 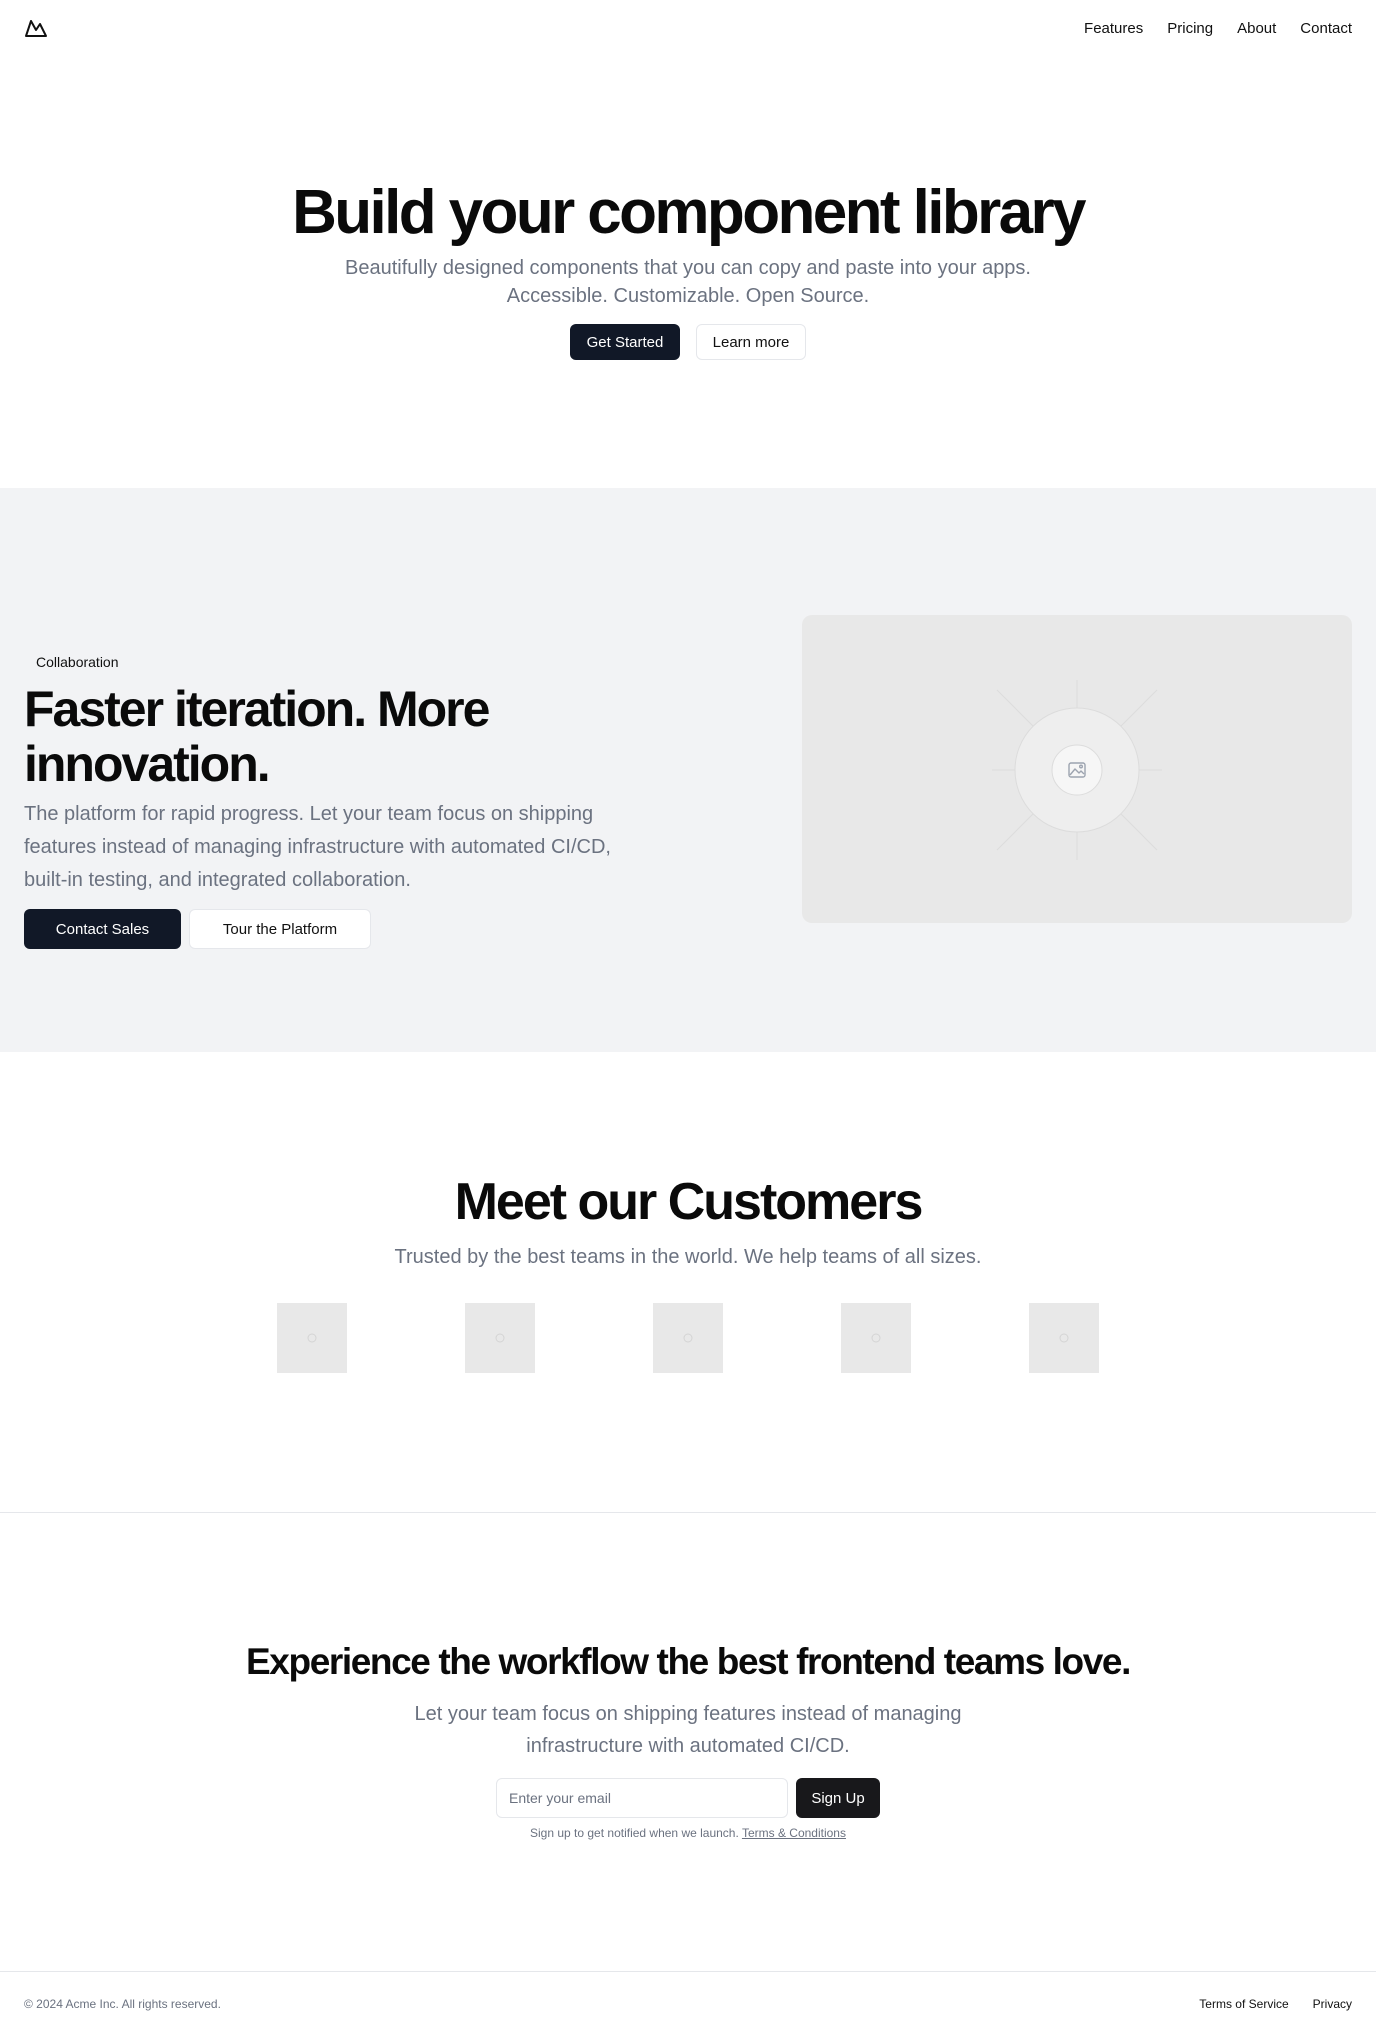 What do you see at coordinates (102, 929) in the screenshot?
I see `contact-sales-button: Contact Sales` at bounding box center [102, 929].